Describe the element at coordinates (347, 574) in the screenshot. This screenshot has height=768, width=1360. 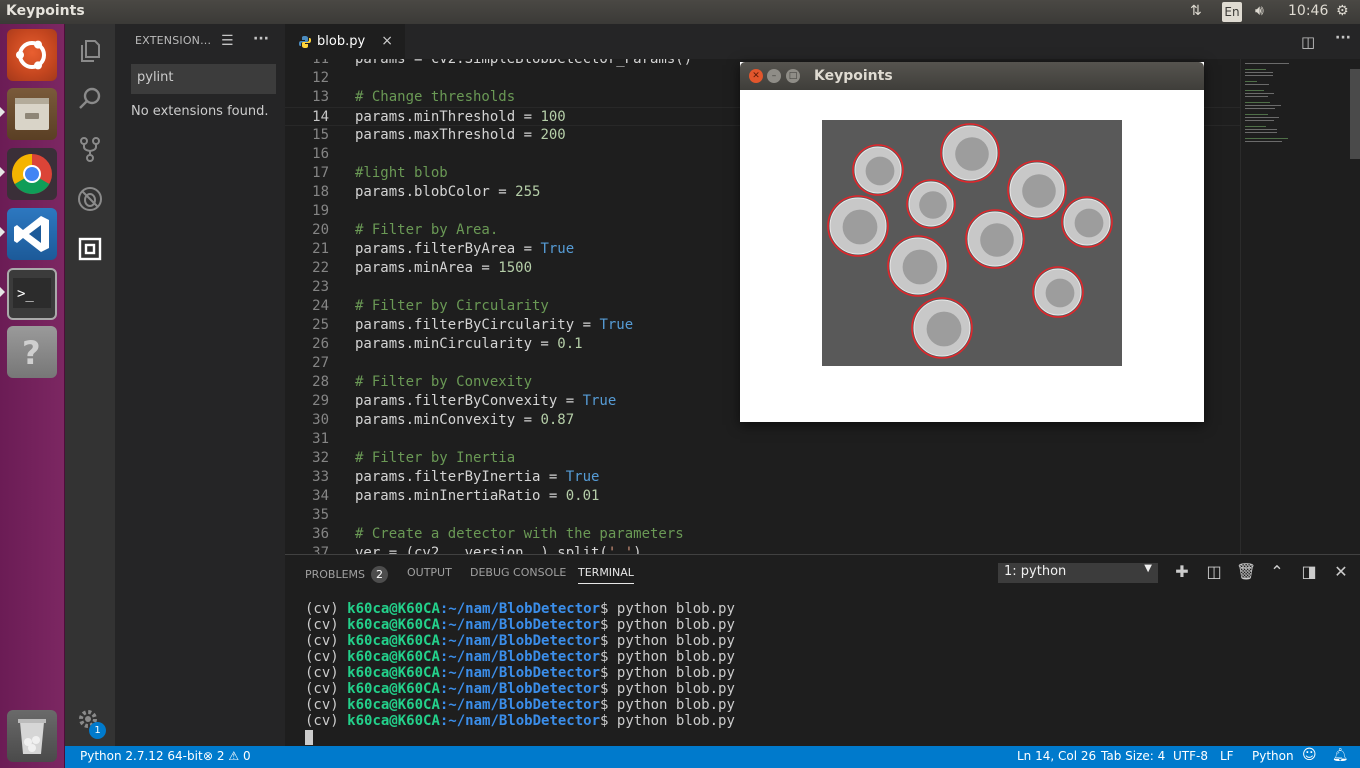
I see `tab-problems: PROBLEMS 2` at that location.